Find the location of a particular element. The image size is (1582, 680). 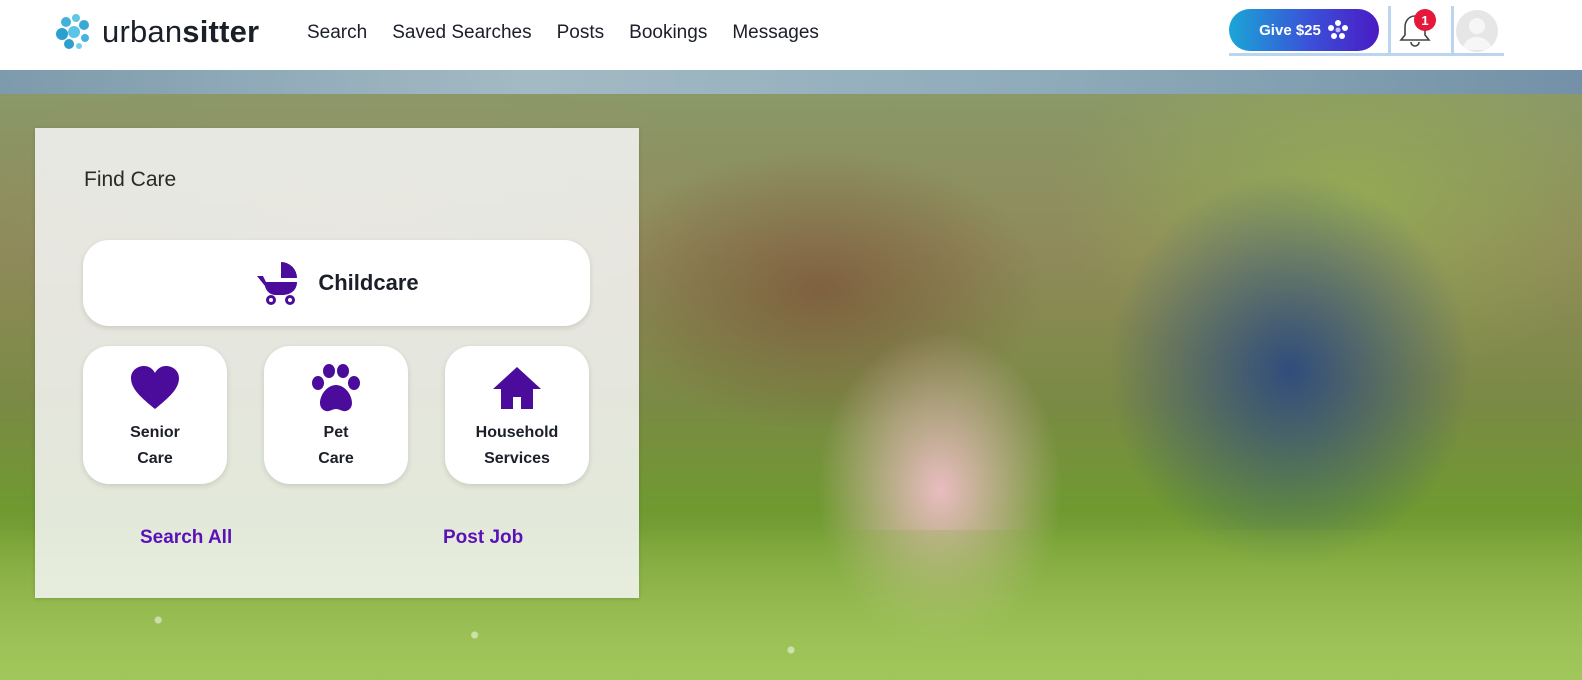

nav-search: Search is located at coordinates (337, 33).